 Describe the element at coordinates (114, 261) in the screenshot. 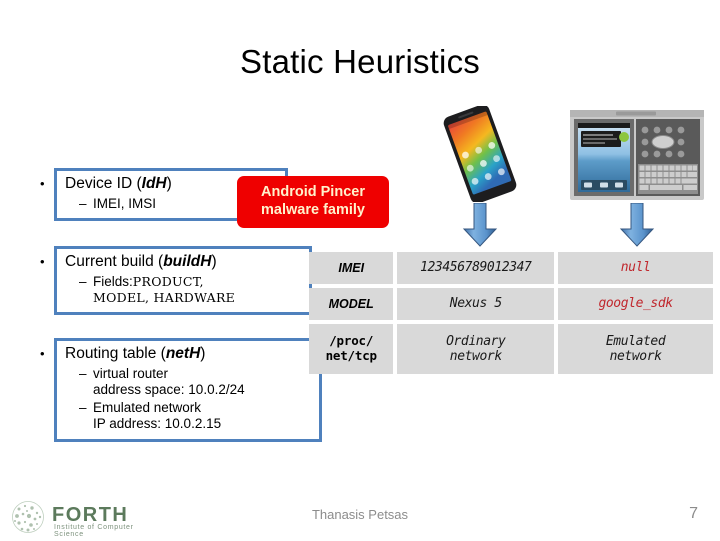

I see `heading-prefix: Current build (` at that location.